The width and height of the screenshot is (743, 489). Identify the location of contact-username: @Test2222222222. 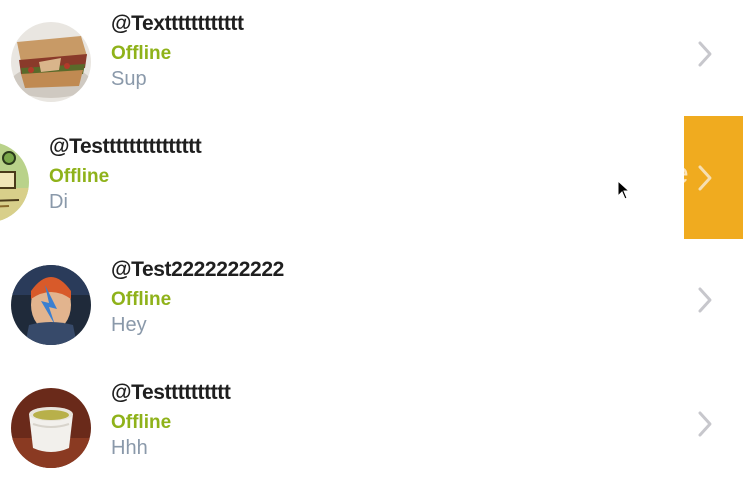
(197, 269).